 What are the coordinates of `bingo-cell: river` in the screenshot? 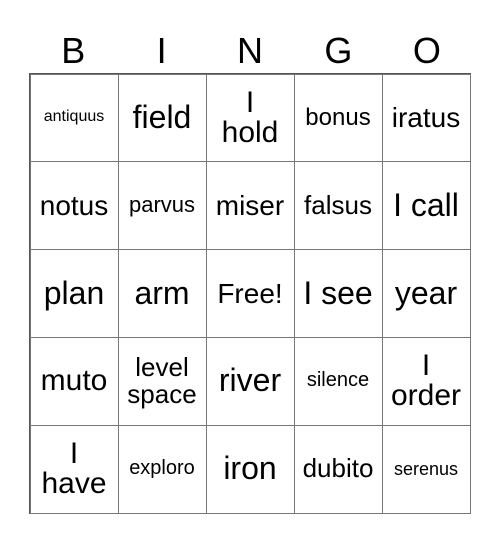 It's located at (250, 381).